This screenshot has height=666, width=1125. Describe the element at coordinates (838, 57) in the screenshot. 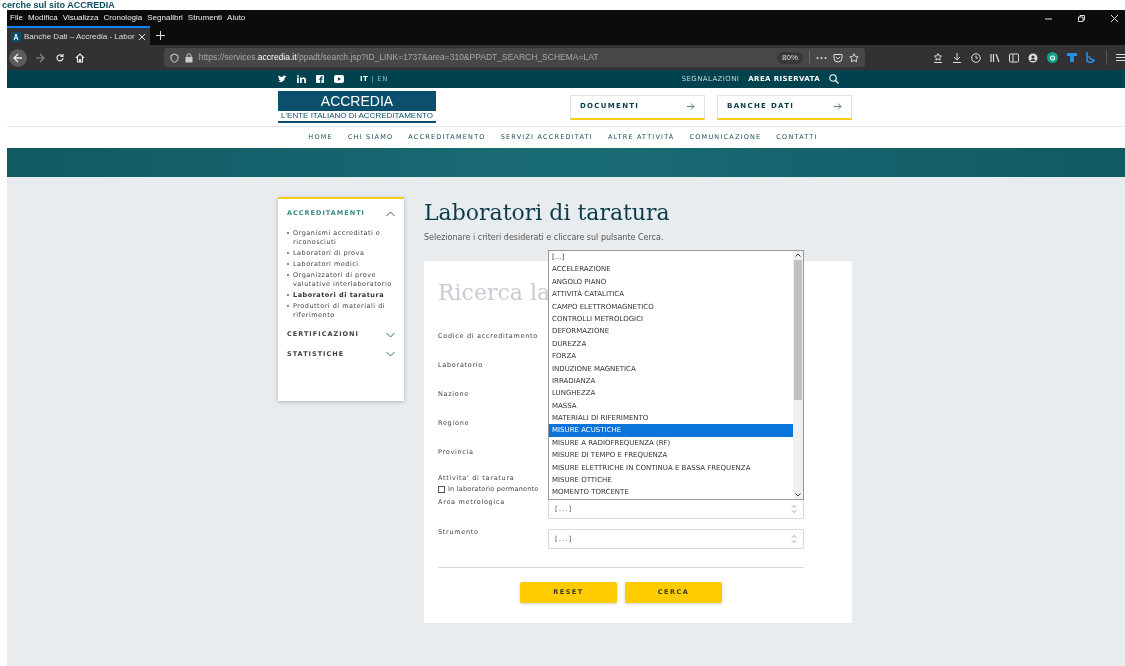

I see `pocket-icon` at that location.